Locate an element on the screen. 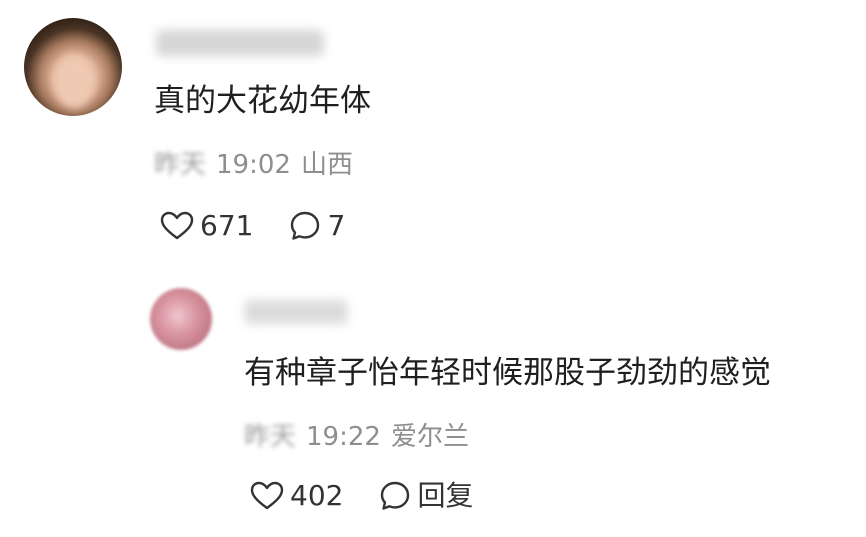 This screenshot has width=866, height=537. avatar-face-blur is located at coordinates (74, 82).